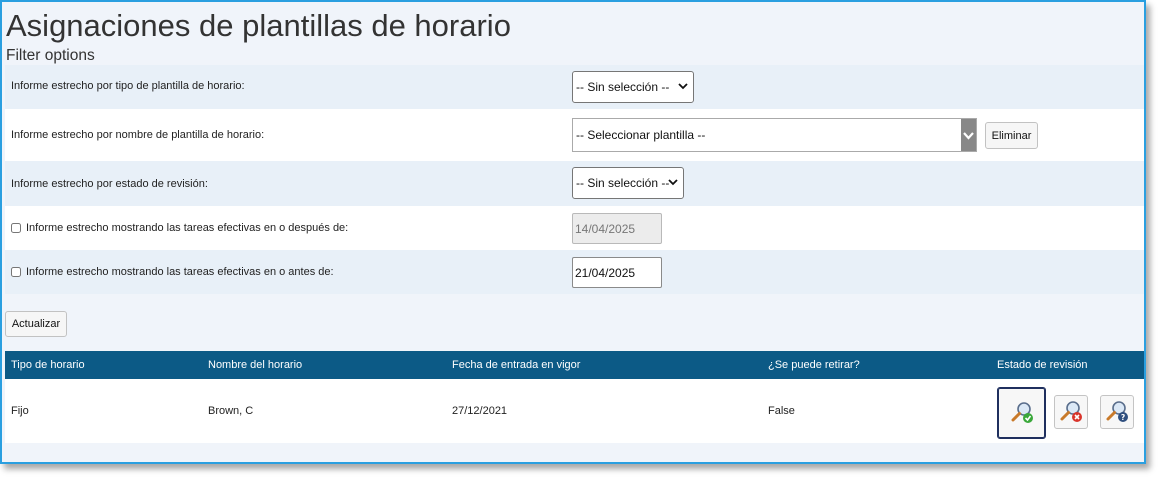  Describe the element at coordinates (36, 324) in the screenshot. I see `update-button: Actualizar` at that location.